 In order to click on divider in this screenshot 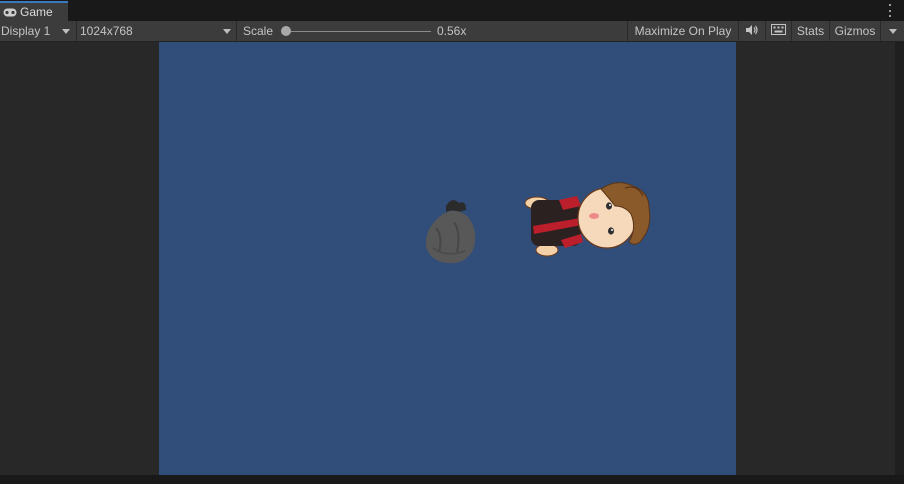, I will do `click(236, 31)`.